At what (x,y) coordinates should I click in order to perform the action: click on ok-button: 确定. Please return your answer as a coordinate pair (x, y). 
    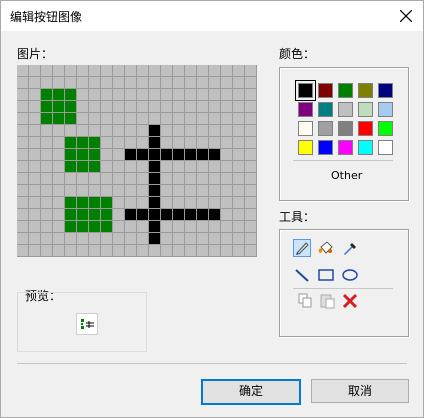
    Looking at the image, I should click on (251, 392).